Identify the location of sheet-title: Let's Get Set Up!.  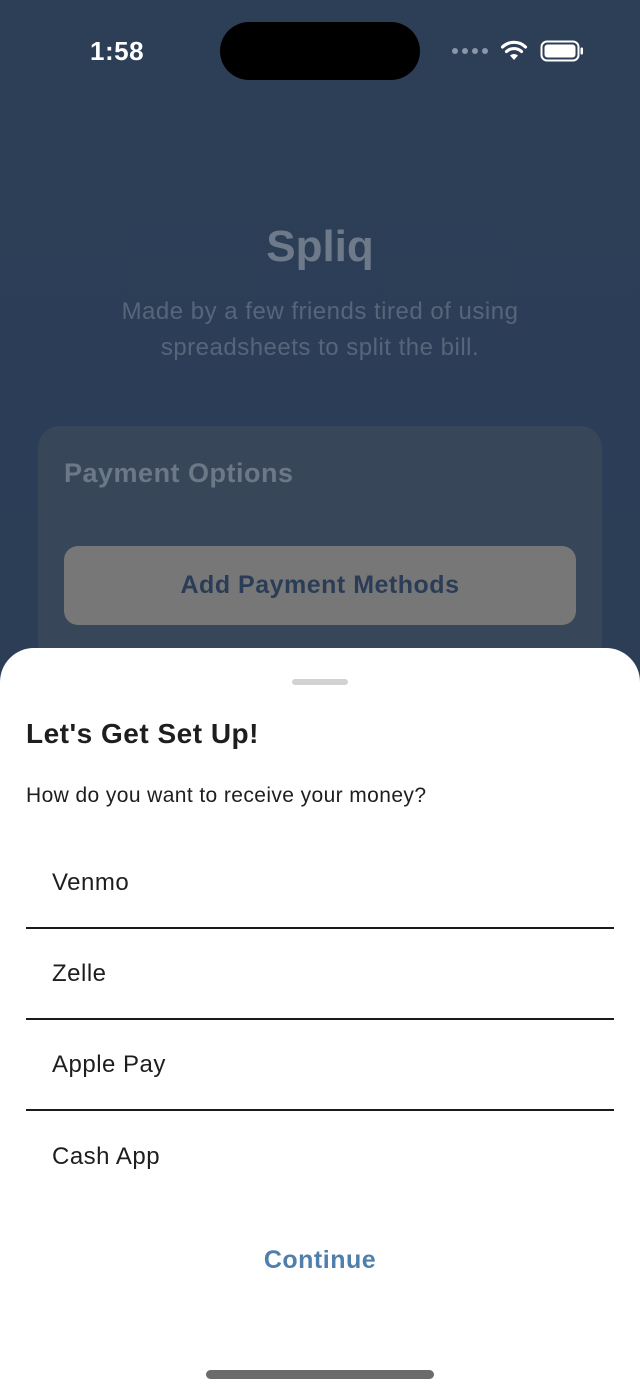
(142, 733).